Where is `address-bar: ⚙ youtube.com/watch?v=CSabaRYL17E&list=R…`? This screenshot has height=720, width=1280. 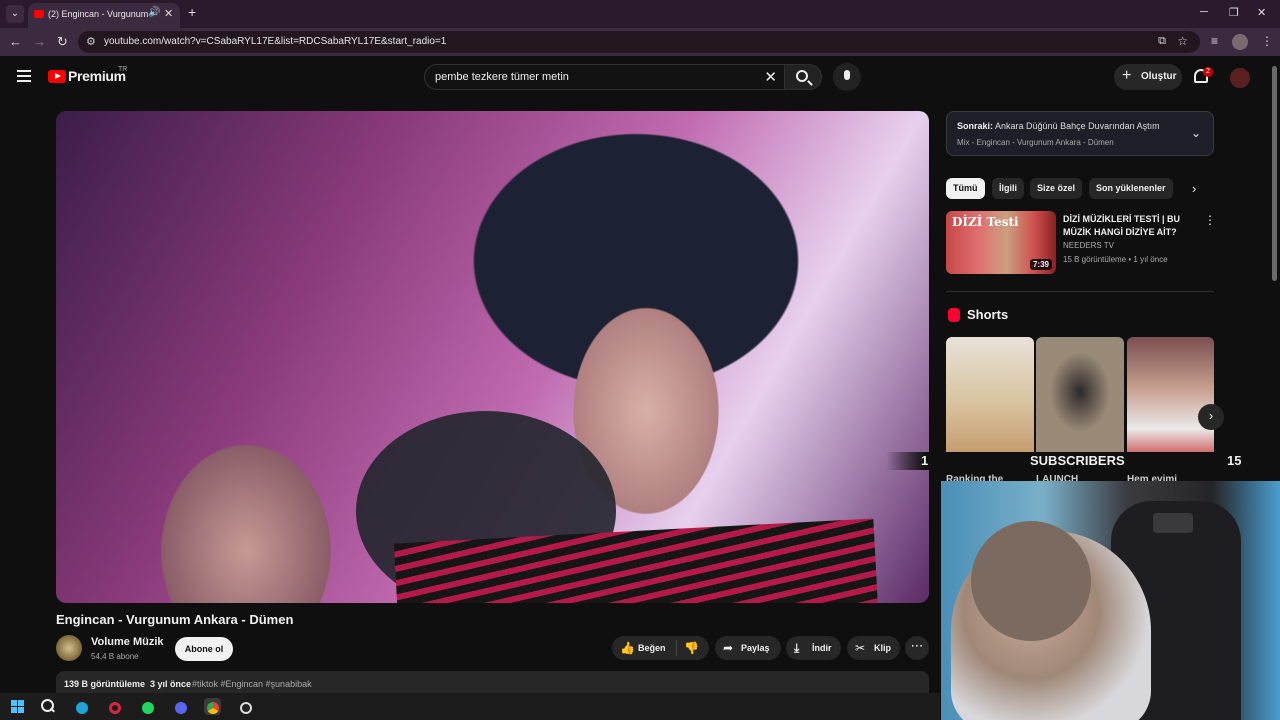
address-bar: ⚙ youtube.com/watch?v=CSabaRYL17E&list=R… is located at coordinates (639, 42).